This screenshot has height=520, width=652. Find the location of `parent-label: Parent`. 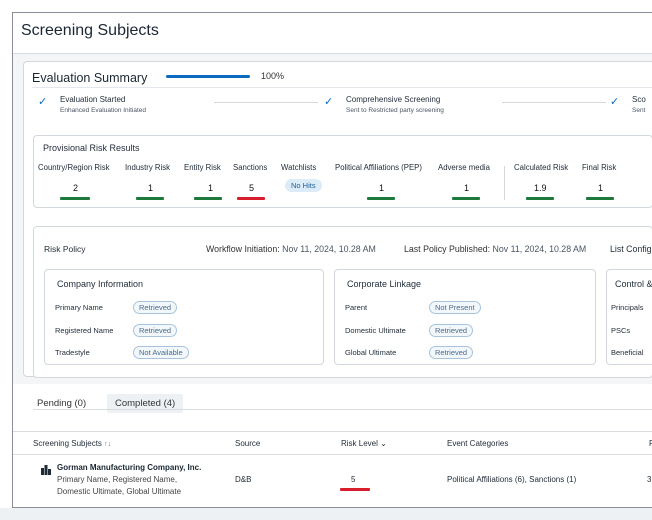

parent-label: Parent is located at coordinates (356, 307).